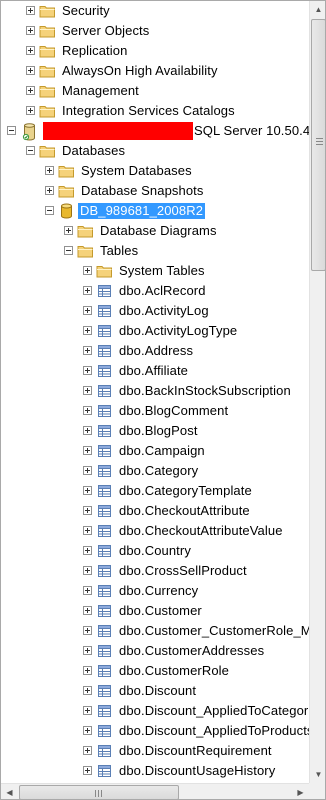 Image resolution: width=326 pixels, height=800 pixels. Describe the element at coordinates (9, 791) in the screenshot. I see `scroll-left-arrow-icon: ◀` at that location.